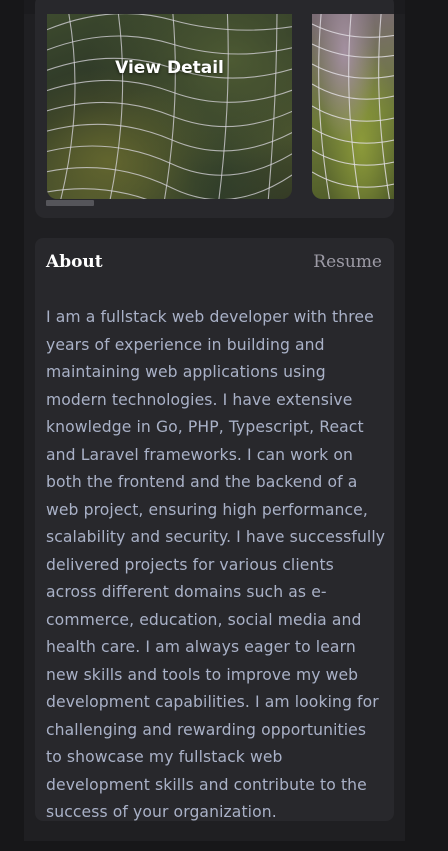 The image size is (448, 851). I want to click on view-detail-label: View Detail, so click(169, 68).